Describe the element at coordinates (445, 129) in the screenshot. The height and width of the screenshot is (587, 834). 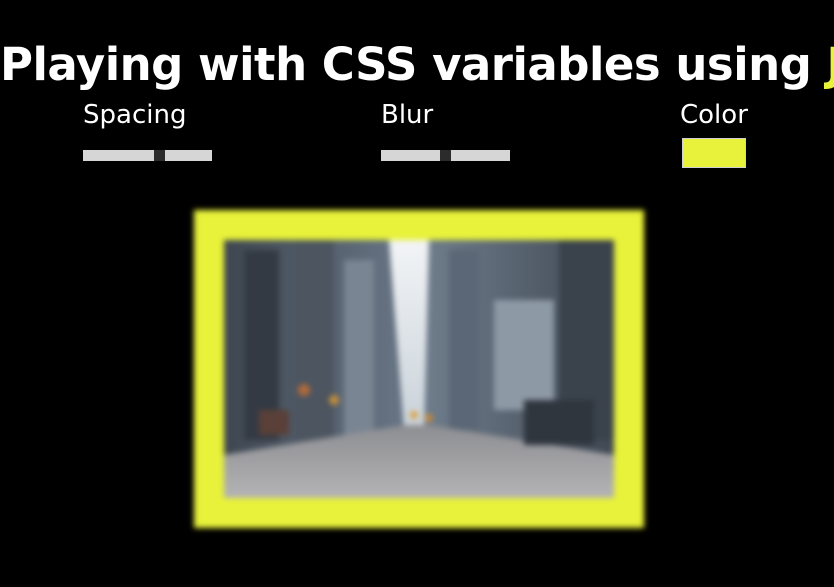
I see `blur-control: Blur` at that location.